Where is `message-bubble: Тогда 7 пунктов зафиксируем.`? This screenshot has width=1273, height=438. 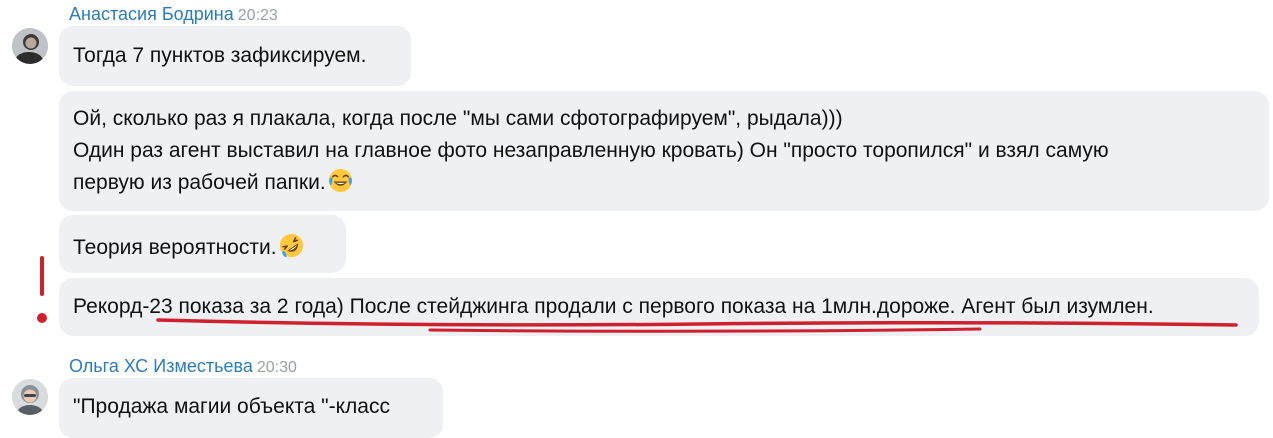
message-bubble: Тогда 7 пунктов зафиксируем. is located at coordinates (235, 56).